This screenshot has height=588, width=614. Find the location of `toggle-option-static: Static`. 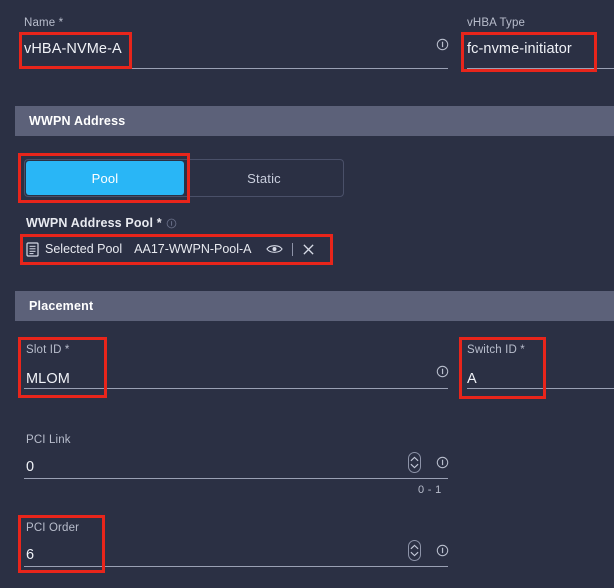

toggle-option-static: Static is located at coordinates (264, 178).